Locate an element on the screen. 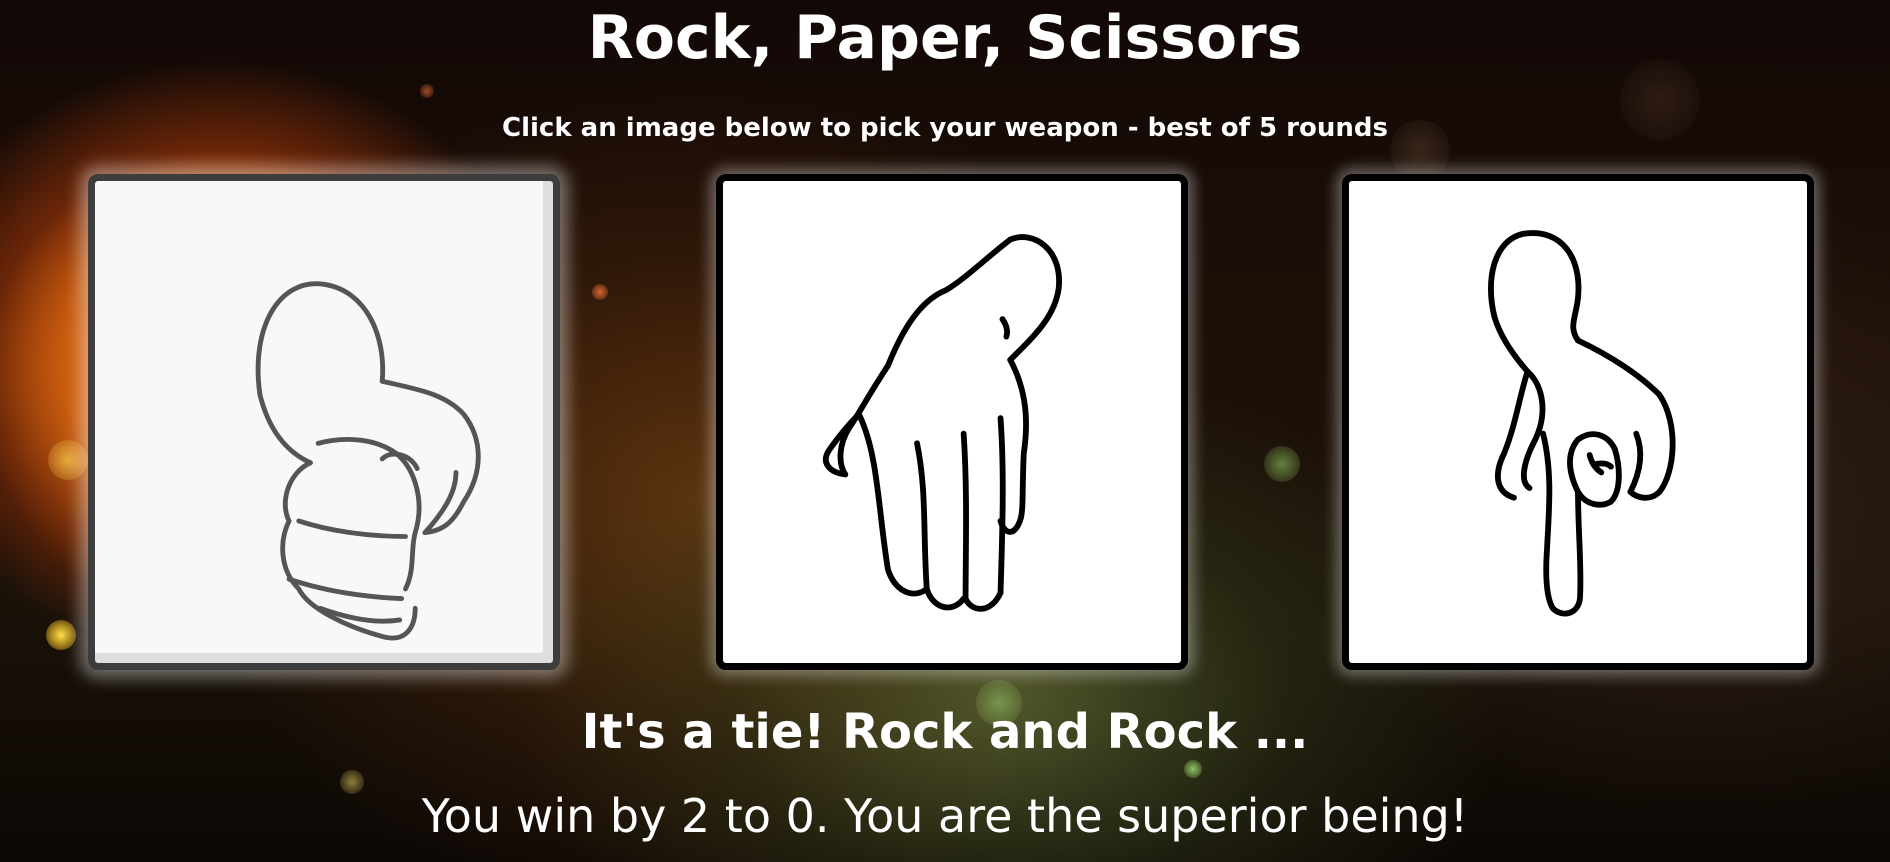 The image size is (1890, 862). paper-hand-icon is located at coordinates (942, 423).